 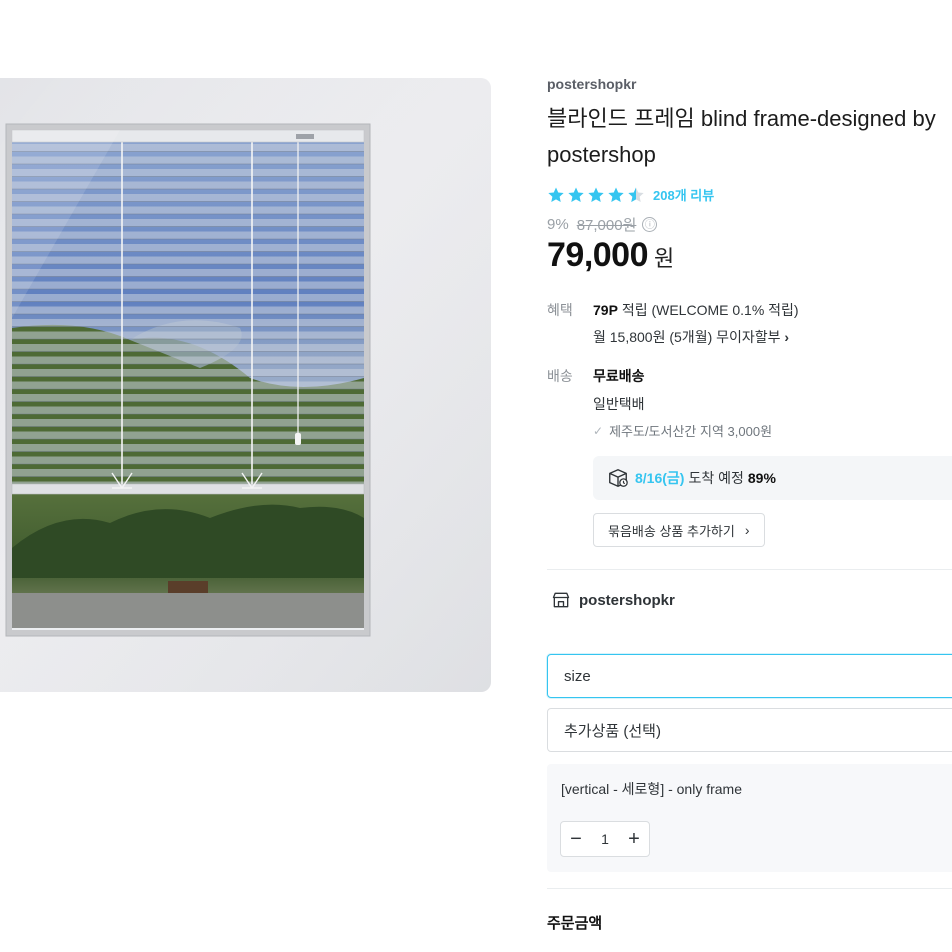 I want to click on review-count-link: 208개 리뷰, so click(x=683, y=194).